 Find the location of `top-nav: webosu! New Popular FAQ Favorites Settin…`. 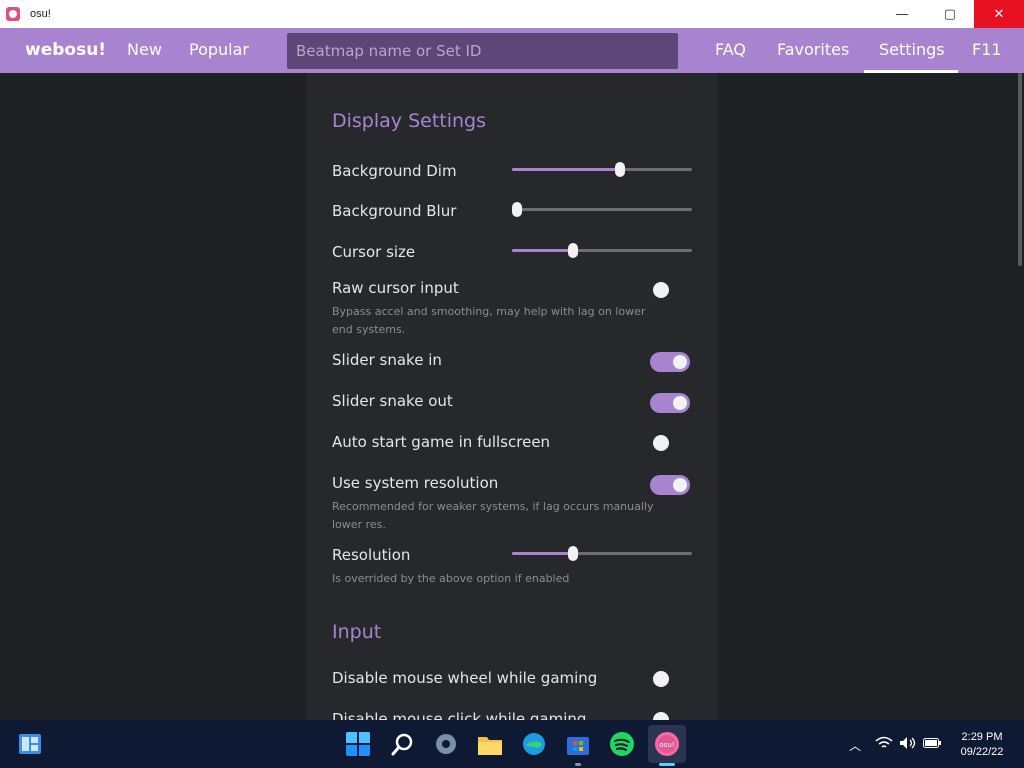

top-nav: webosu! New Popular FAQ Favorites Settin… is located at coordinates (512, 50).